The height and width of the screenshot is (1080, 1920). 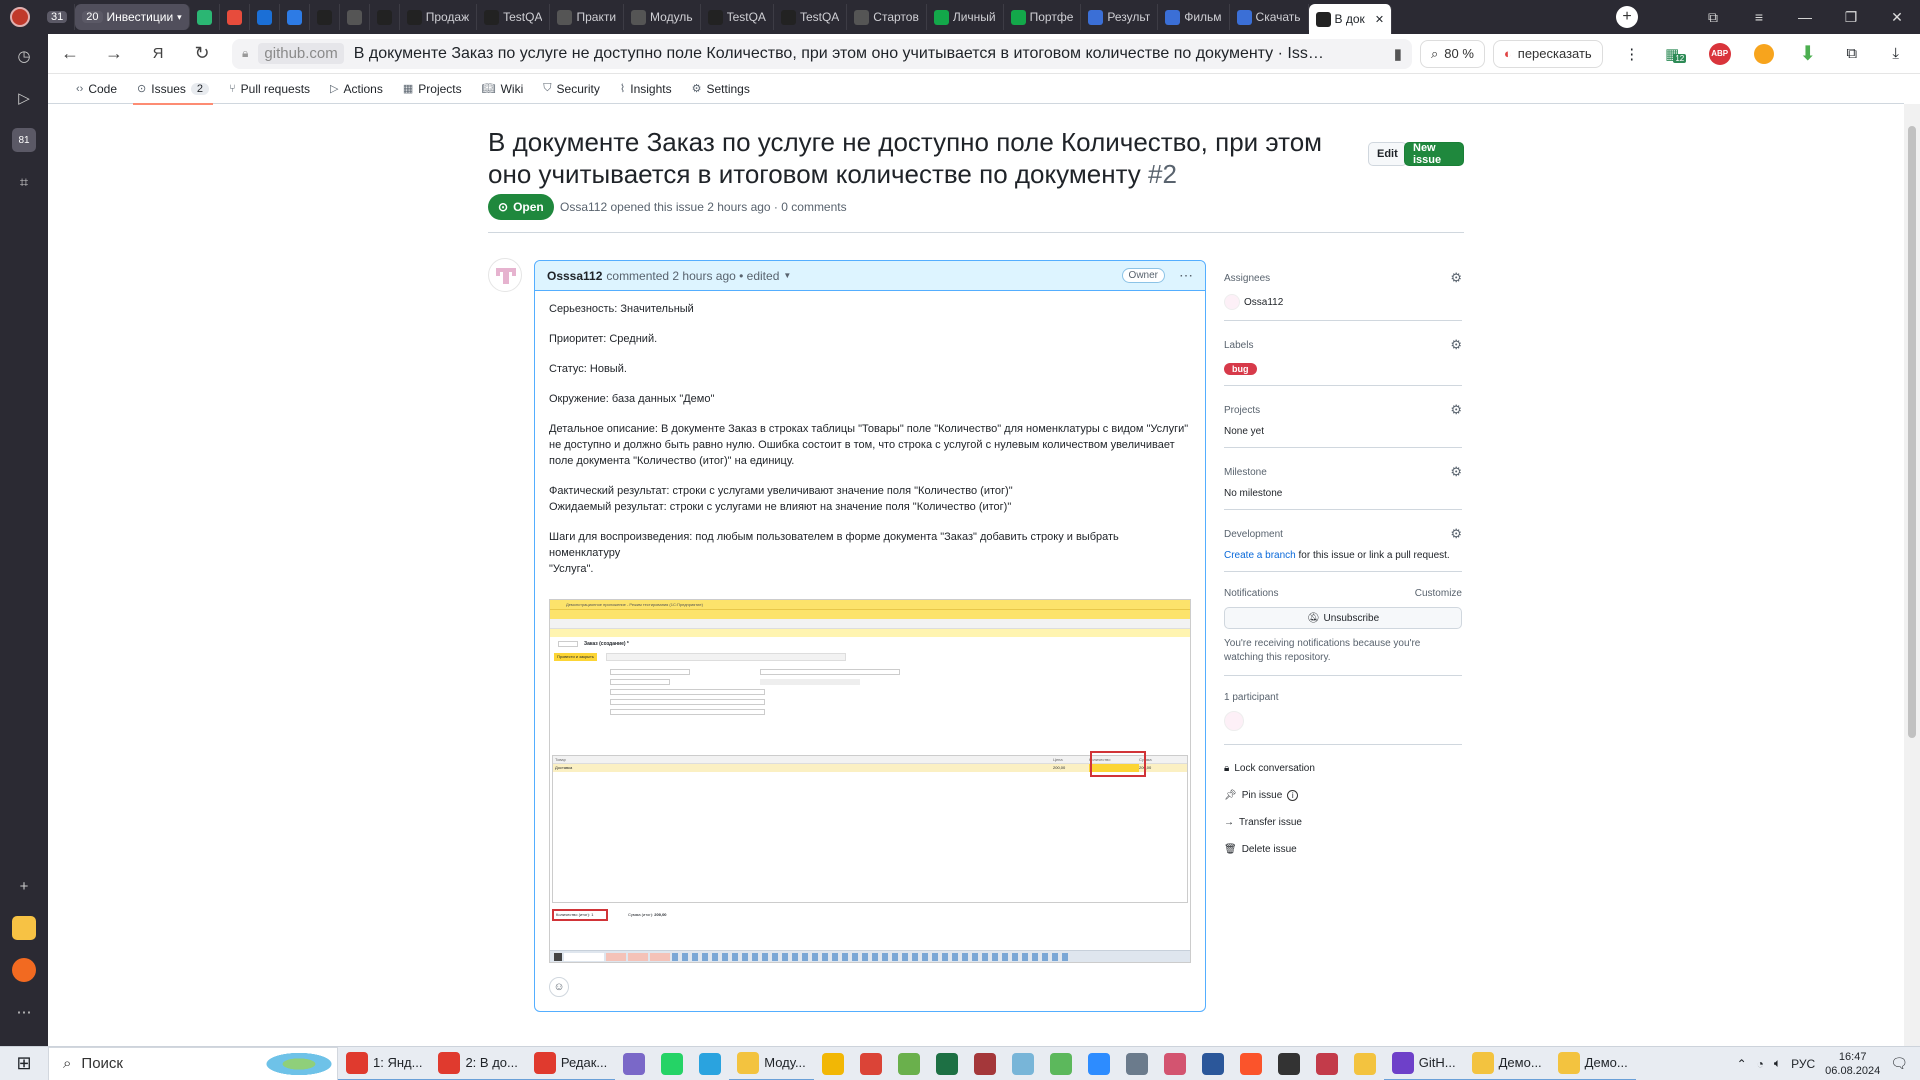 I want to click on browser-tab: В док ✕, so click(x=1350, y=19).